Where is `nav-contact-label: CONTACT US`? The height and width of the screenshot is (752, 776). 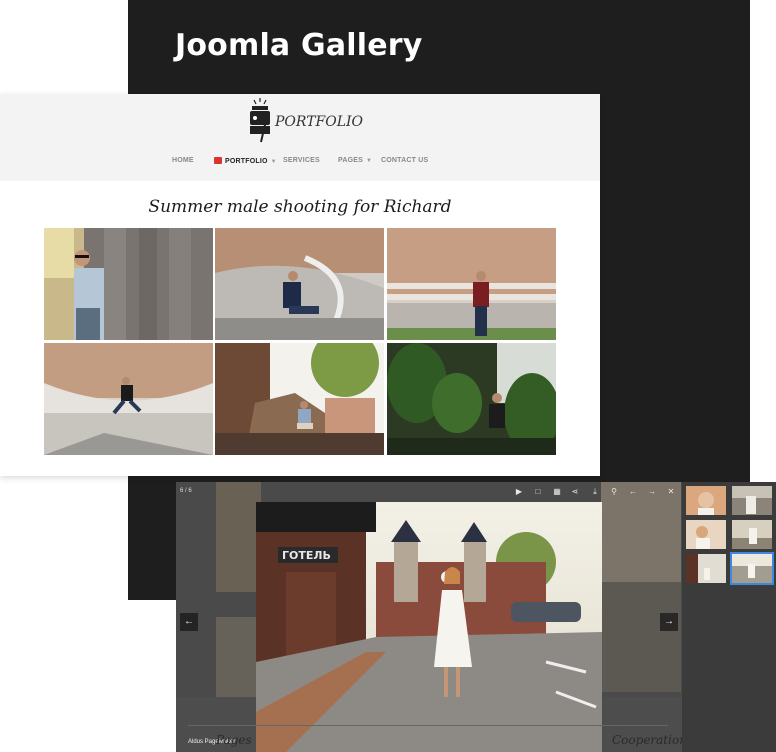
nav-contact-label: CONTACT US is located at coordinates (405, 160).